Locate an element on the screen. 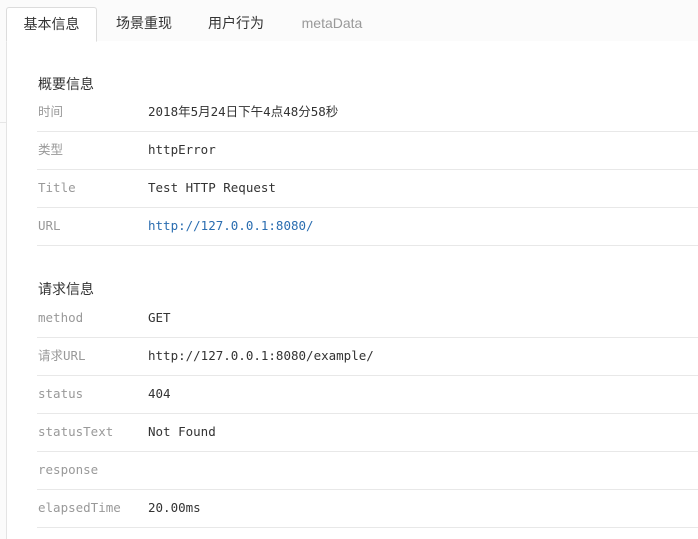 This screenshot has height=539, width=698. info-row-request-url: 请求URL http://127.0.0.1:8080/example/ is located at coordinates (367, 356).